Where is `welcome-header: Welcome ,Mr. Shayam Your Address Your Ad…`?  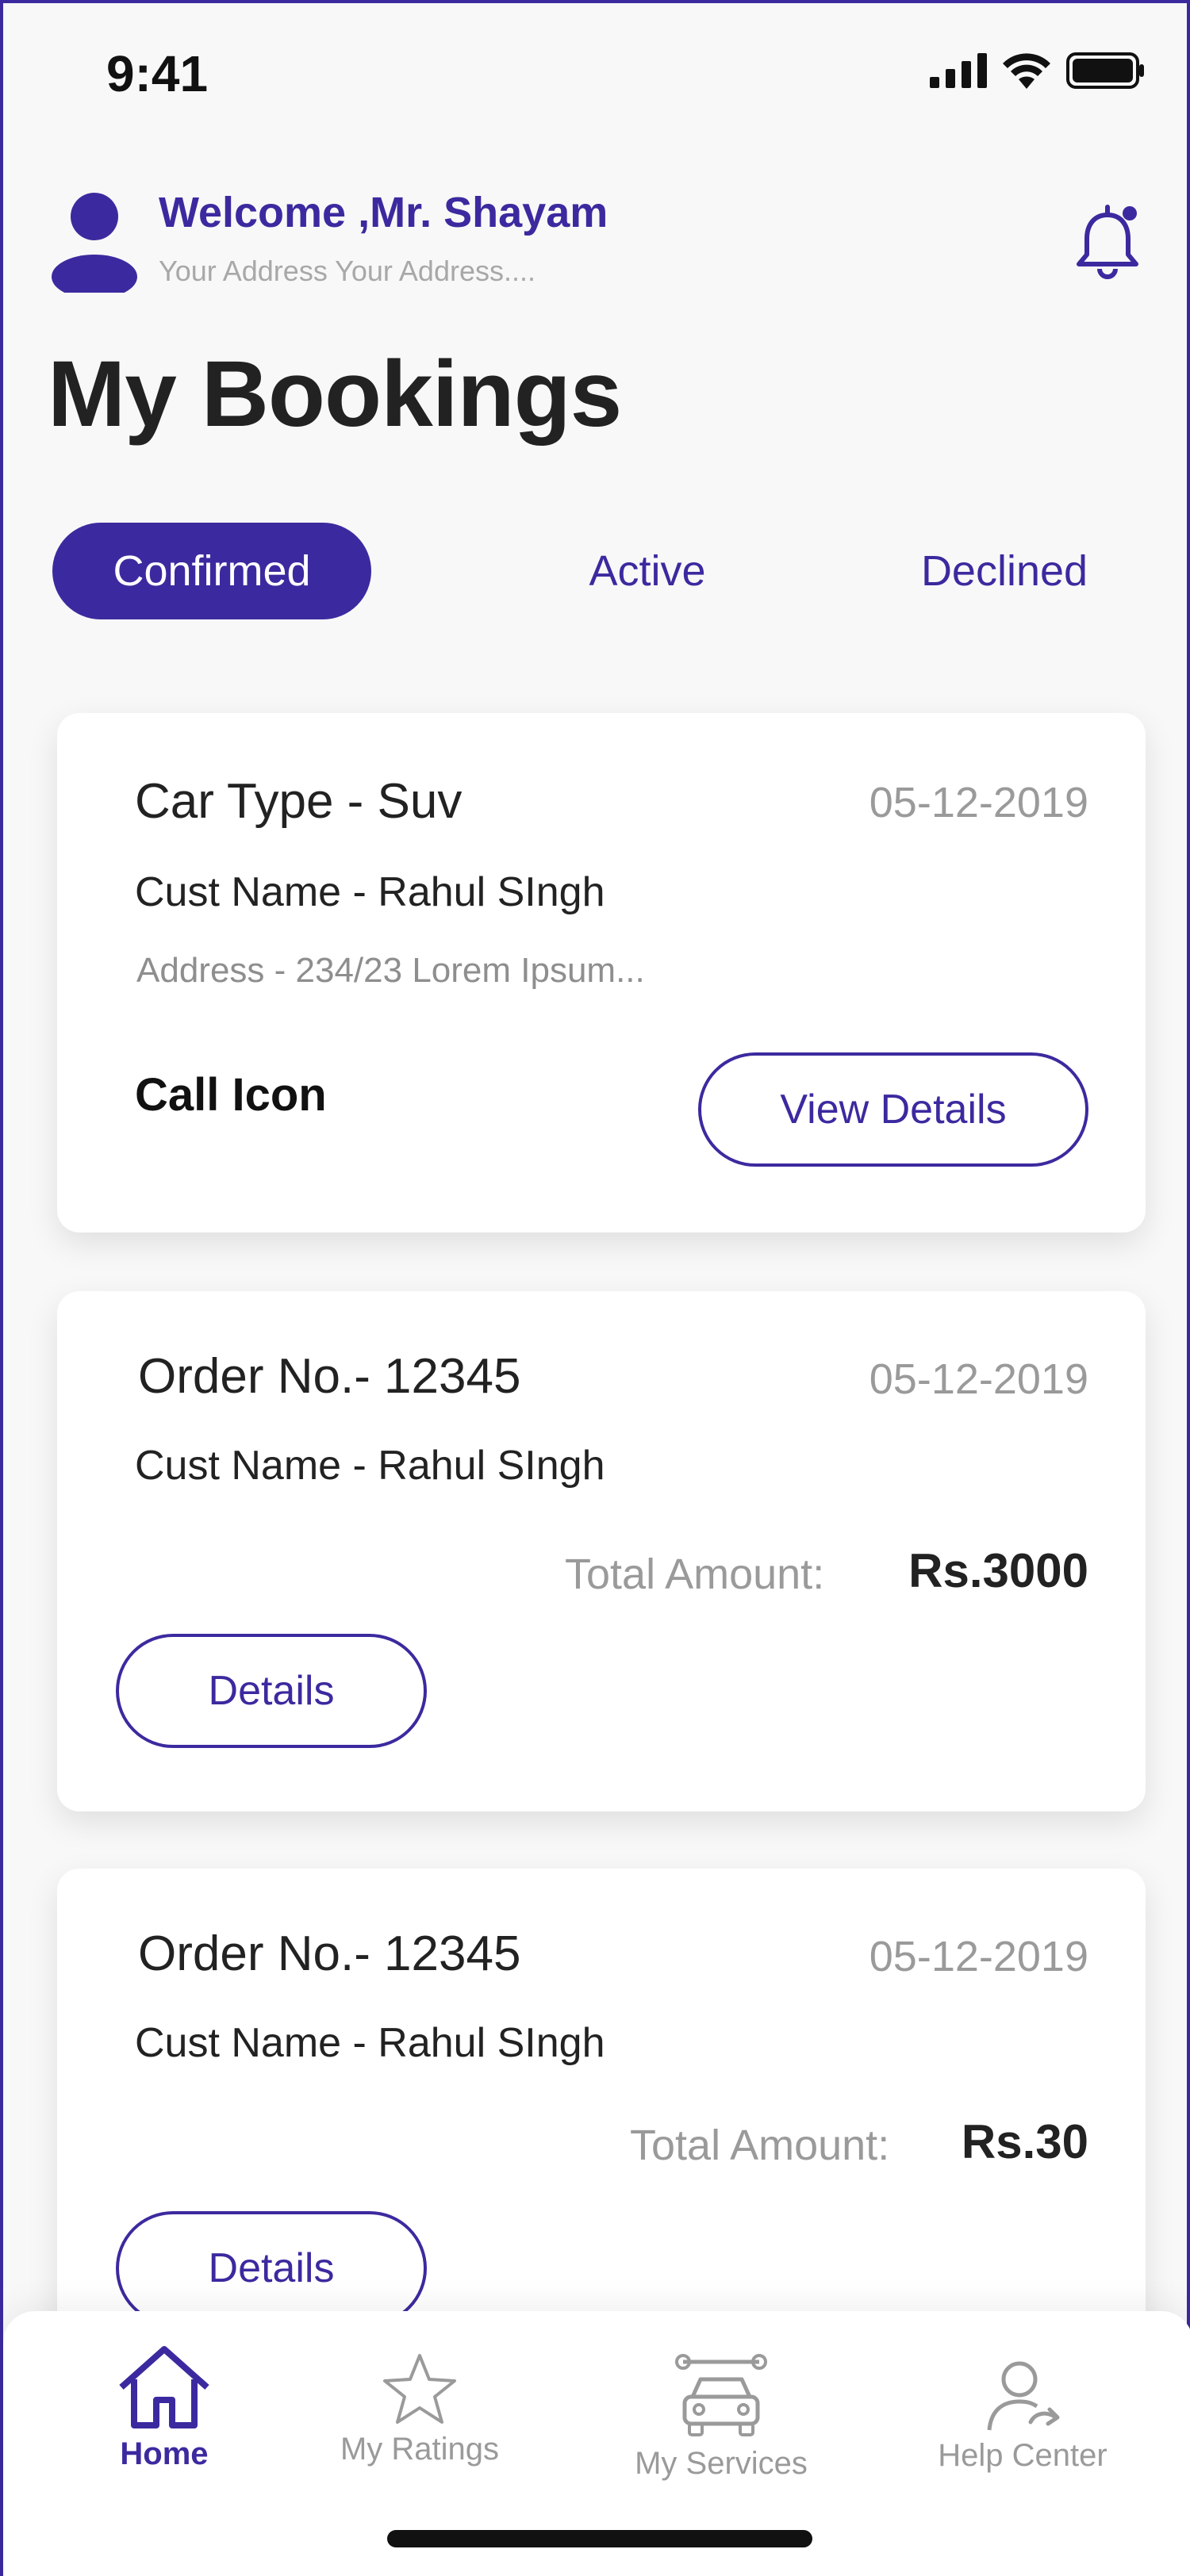 welcome-header: Welcome ,Mr. Shayam Your Address Your Ad… is located at coordinates (598, 241).